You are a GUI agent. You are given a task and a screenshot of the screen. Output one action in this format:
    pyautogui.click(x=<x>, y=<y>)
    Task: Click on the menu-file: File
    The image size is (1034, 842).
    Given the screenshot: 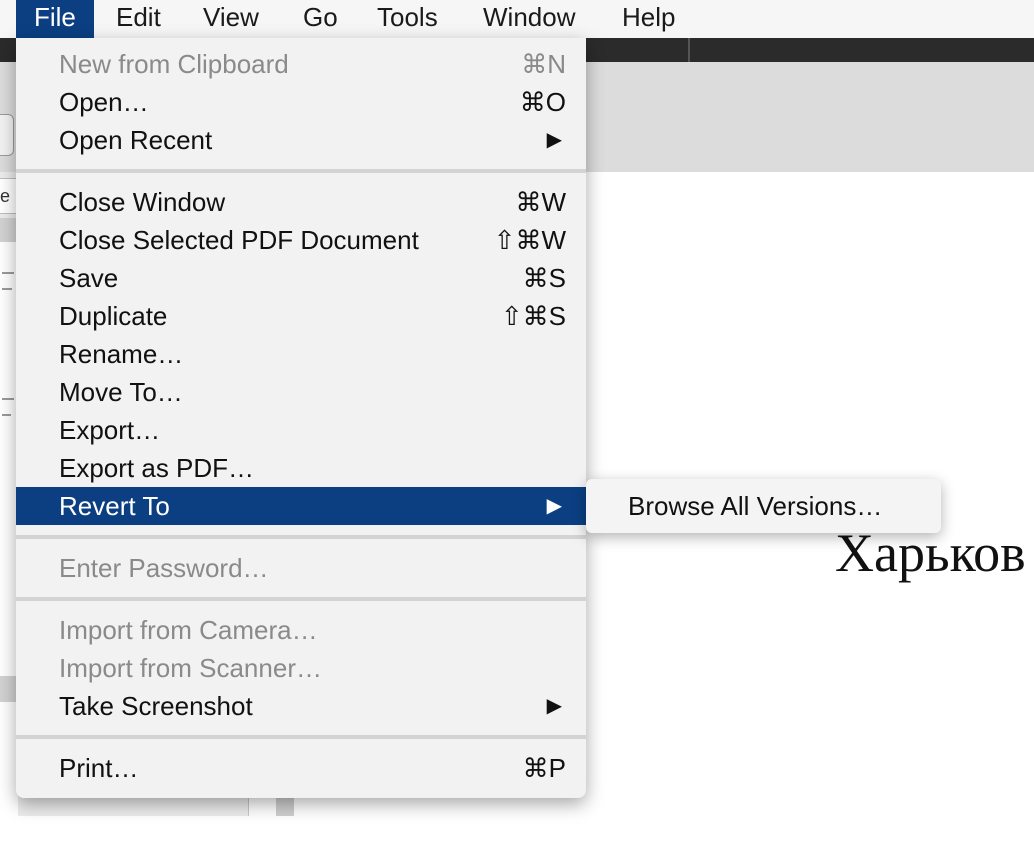 What is the action you would take?
    pyautogui.click(x=55, y=19)
    